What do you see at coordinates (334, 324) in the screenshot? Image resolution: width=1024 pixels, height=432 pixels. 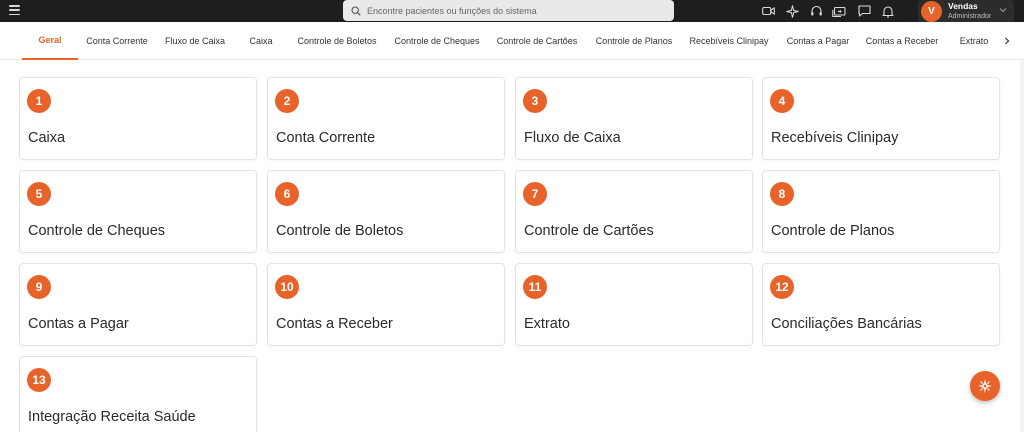 I see `card-title: Contas a Receber` at bounding box center [334, 324].